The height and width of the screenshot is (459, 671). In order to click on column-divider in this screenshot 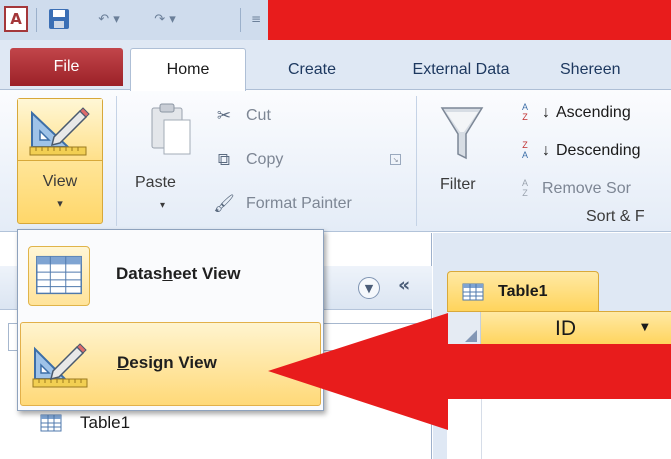, I will do `click(481, 402)`.